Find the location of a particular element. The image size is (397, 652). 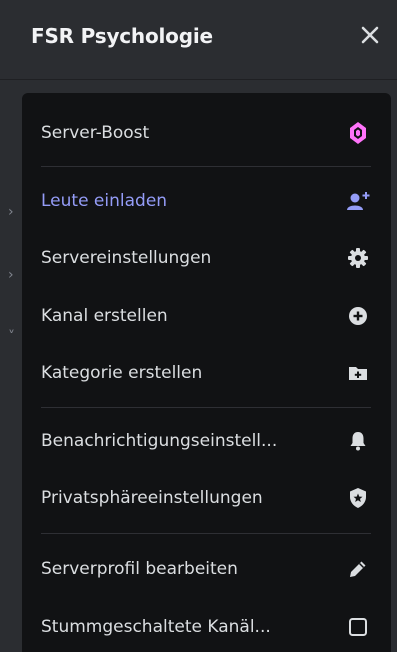

bell-icon is located at coordinates (358, 441).